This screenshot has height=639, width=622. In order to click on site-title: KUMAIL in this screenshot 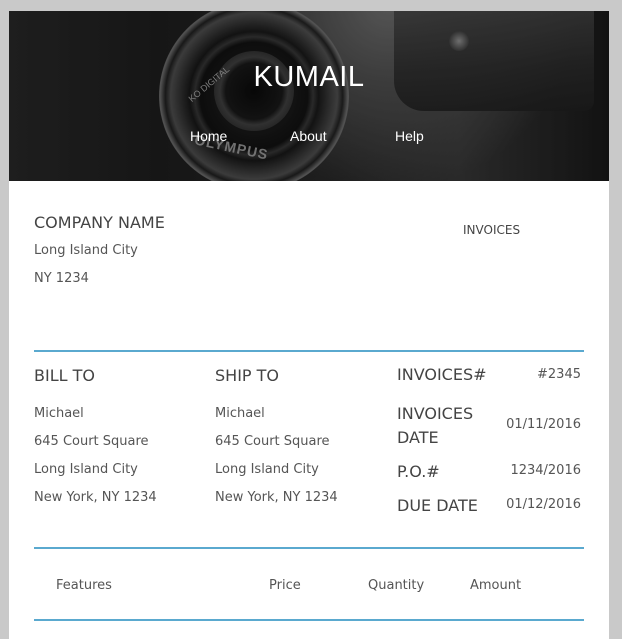, I will do `click(309, 77)`.